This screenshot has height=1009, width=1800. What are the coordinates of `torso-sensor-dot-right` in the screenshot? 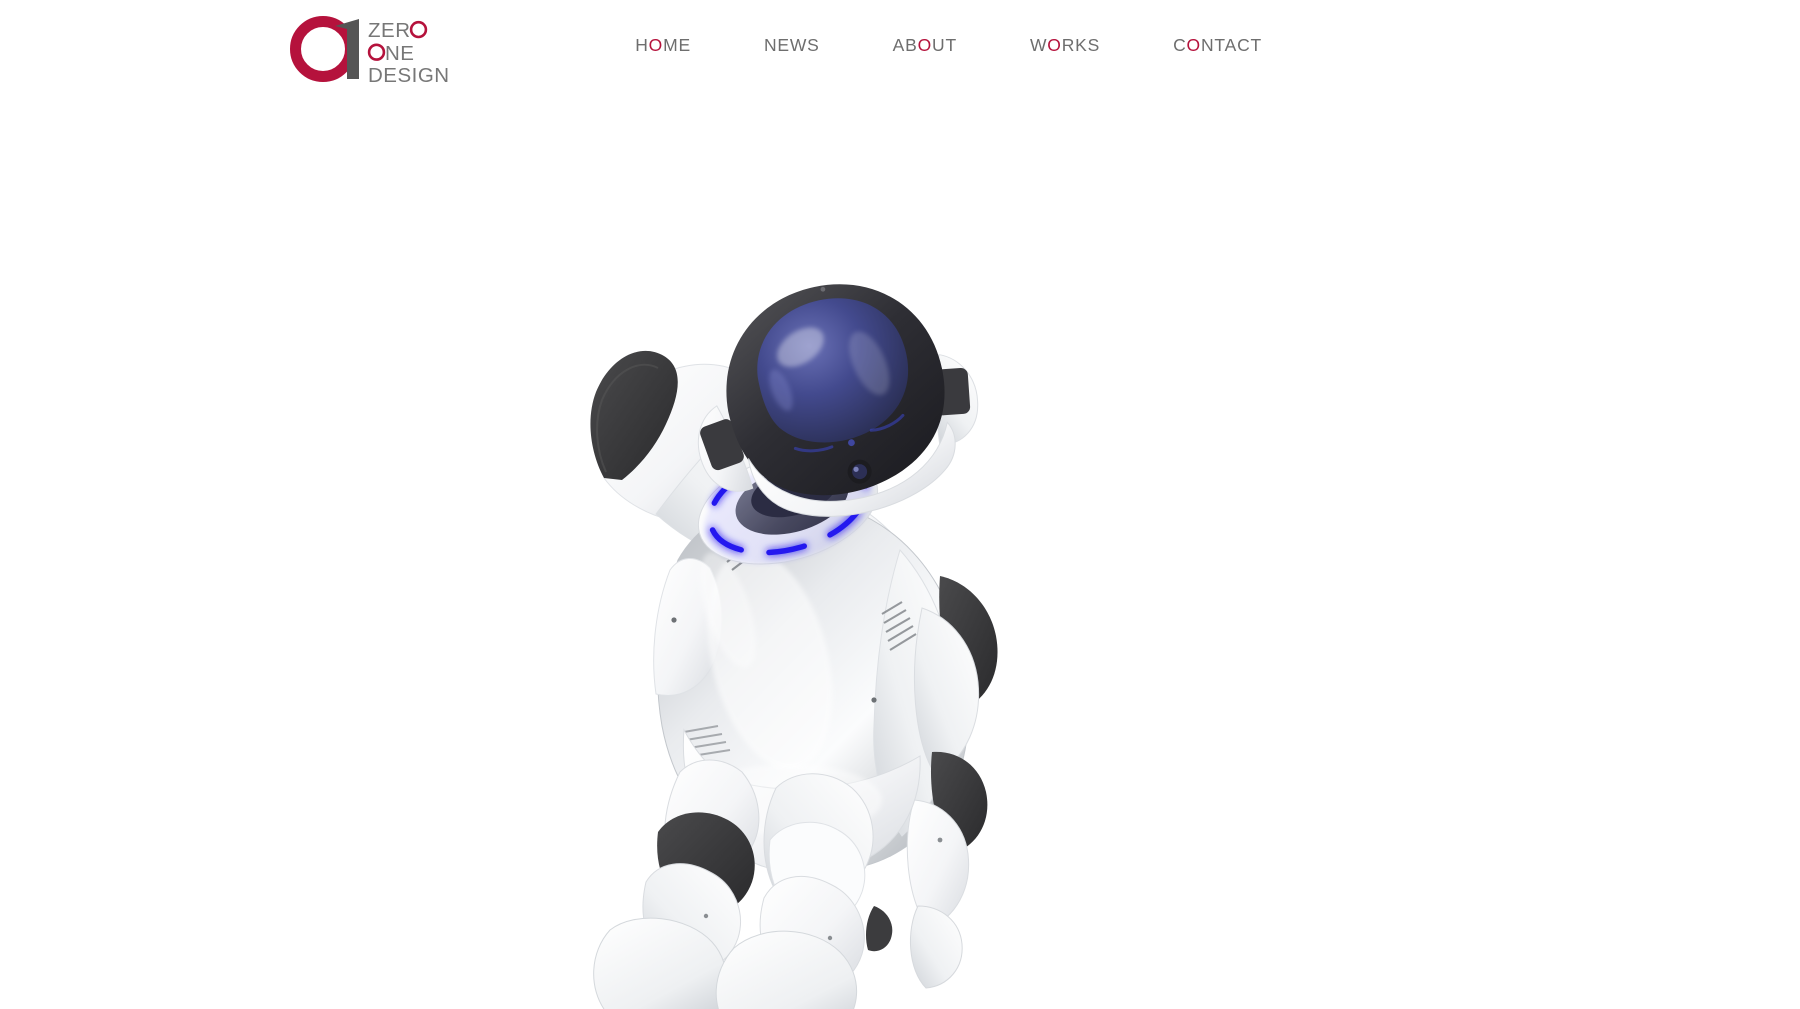 It's located at (874, 700).